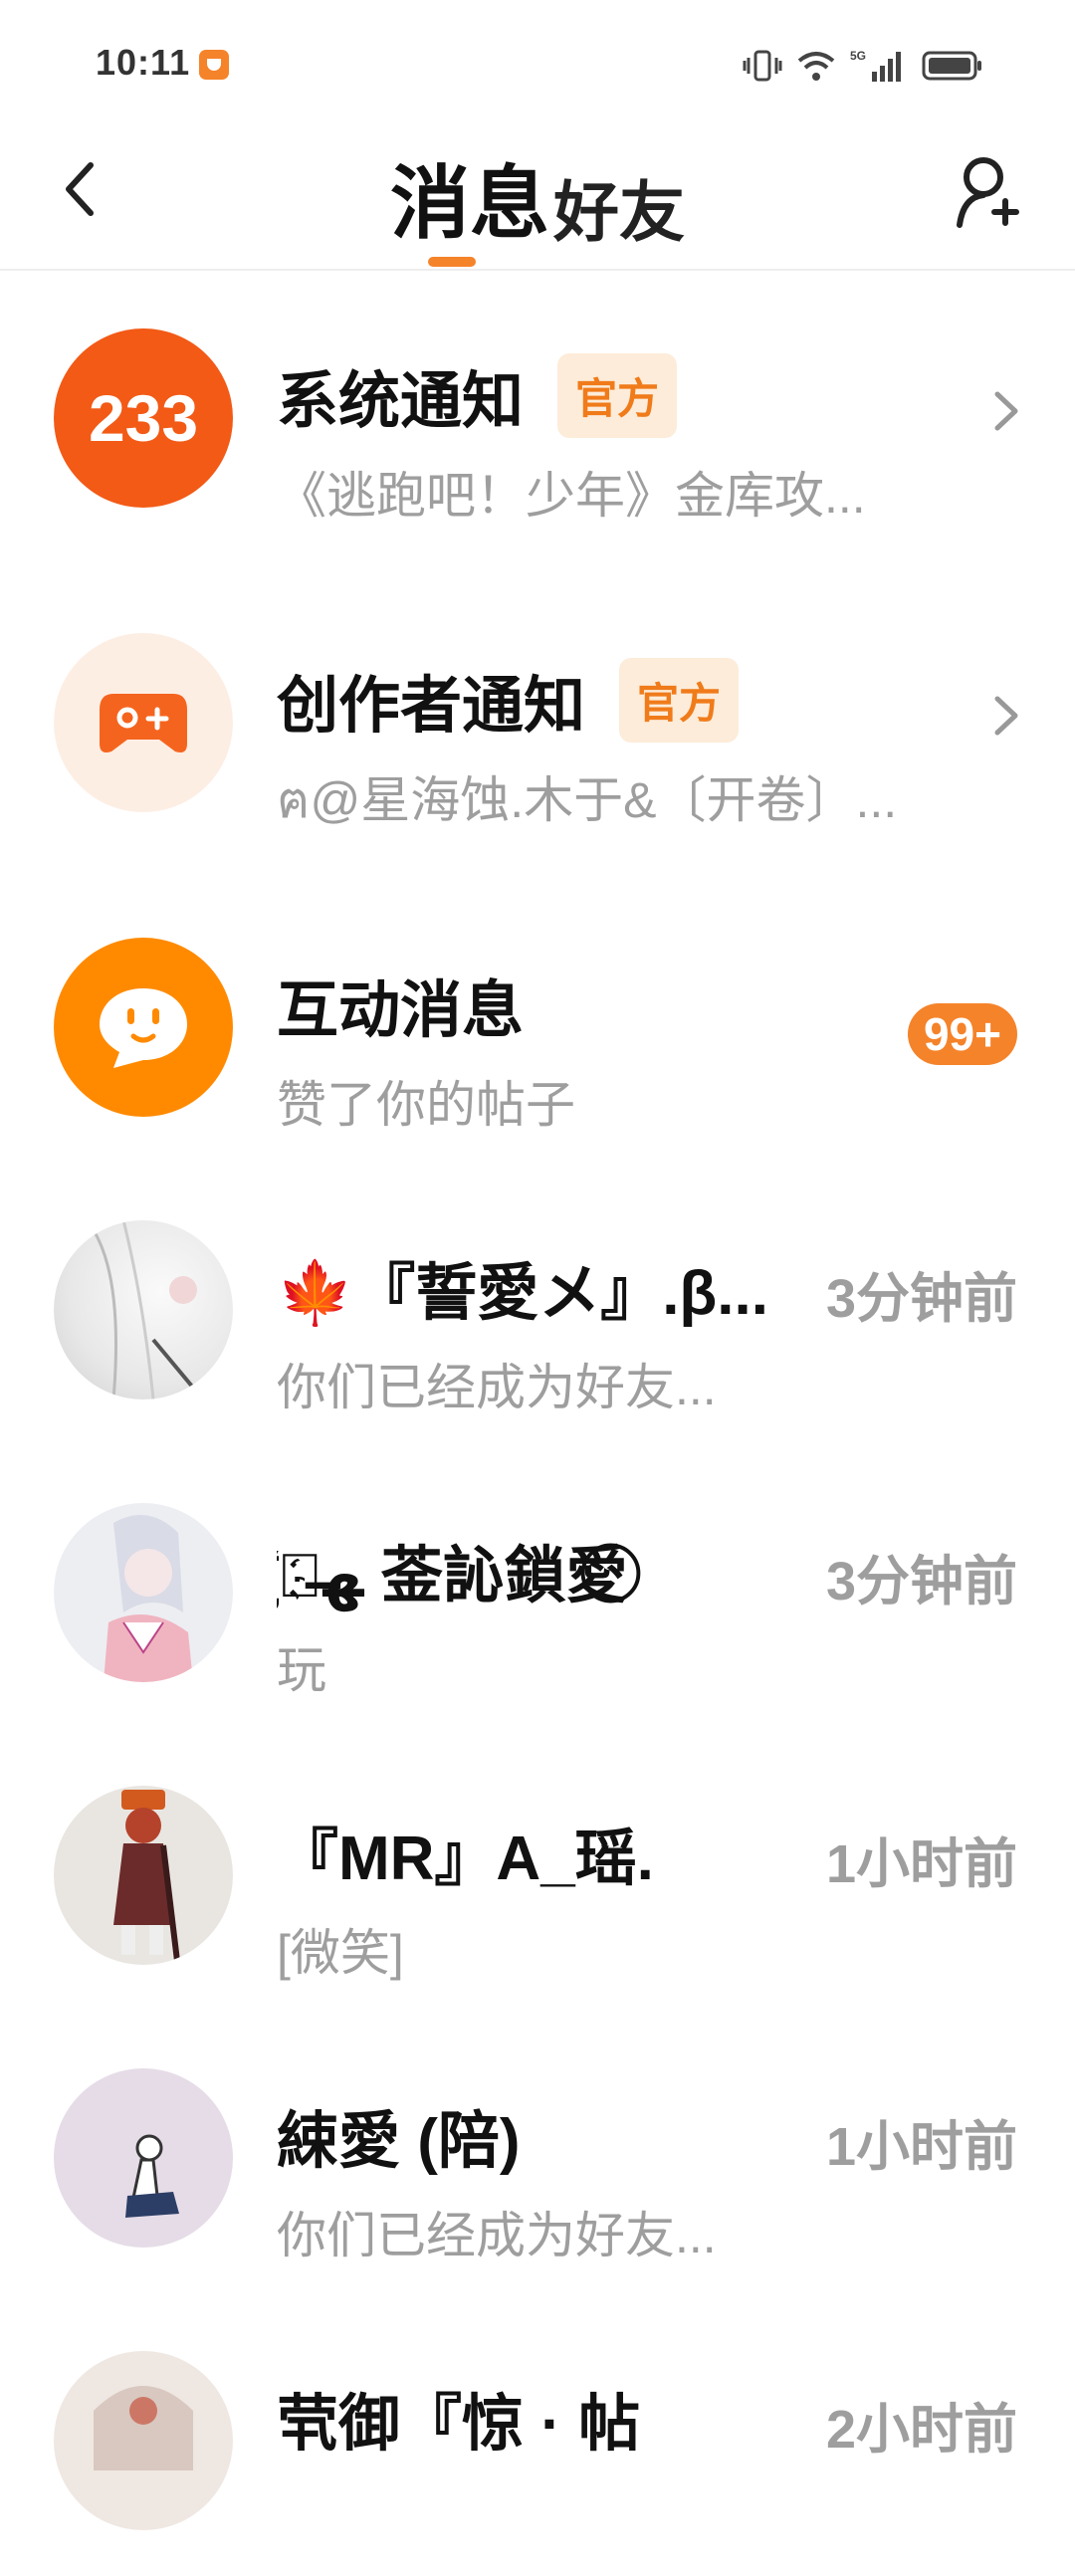  Describe the element at coordinates (426, 1105) in the screenshot. I see `item-subtitle: 赞了你的帖子` at that location.